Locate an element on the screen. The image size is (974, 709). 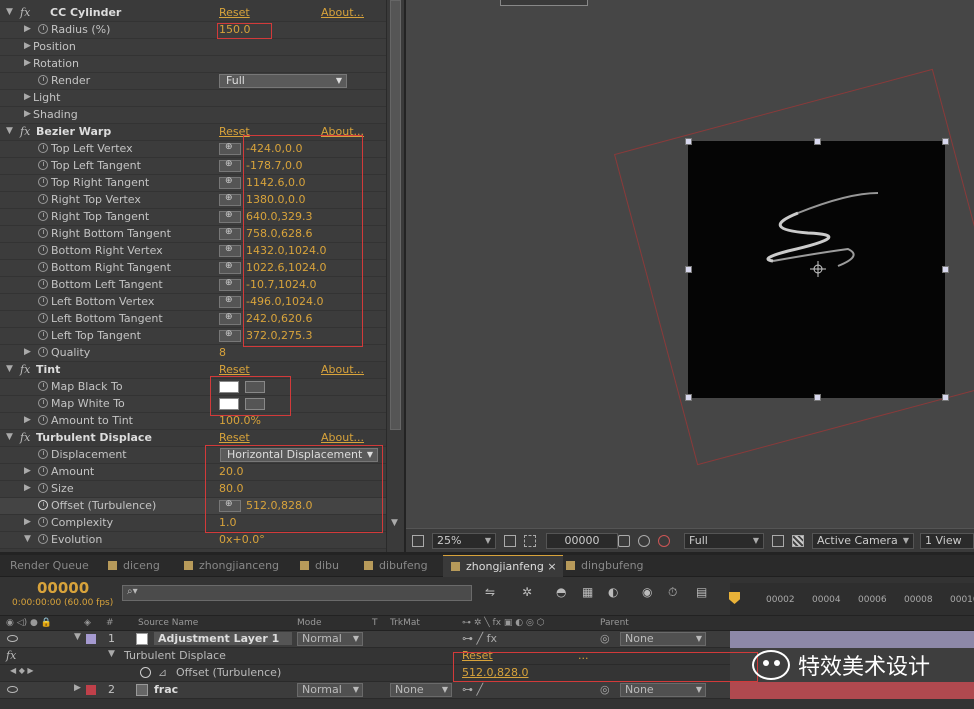
effect-controls-scrollbar: ▼ is located at coordinates (395, 276).